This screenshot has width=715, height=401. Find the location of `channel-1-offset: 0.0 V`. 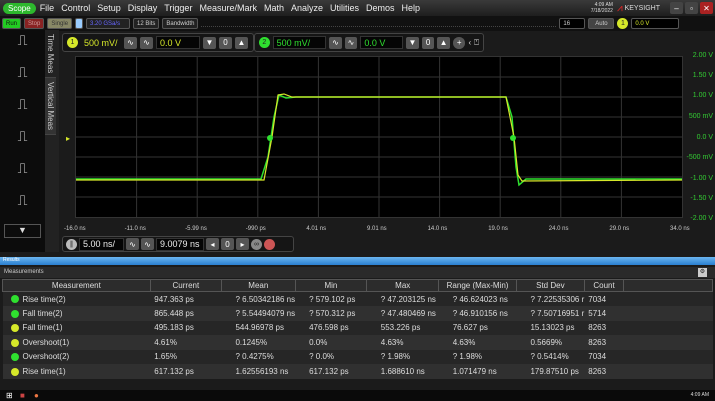

channel-1-offset: 0.0 V is located at coordinates (178, 42).